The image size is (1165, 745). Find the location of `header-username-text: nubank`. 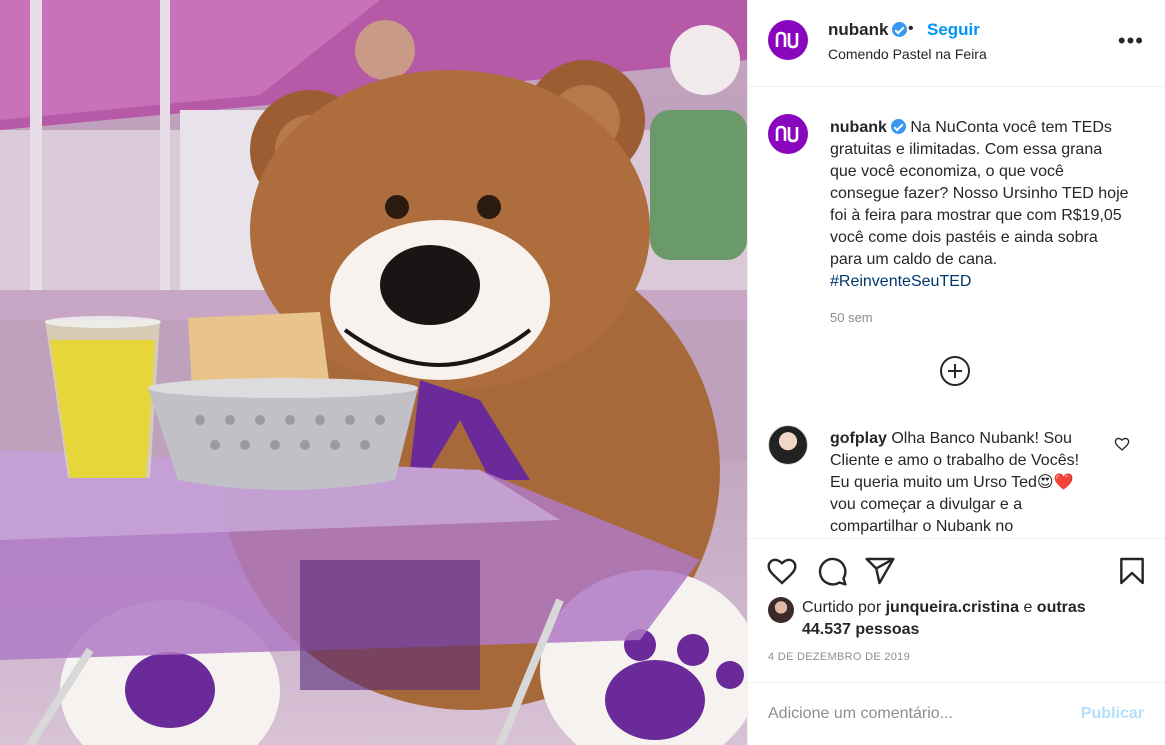

header-username-text: nubank is located at coordinates (858, 29).